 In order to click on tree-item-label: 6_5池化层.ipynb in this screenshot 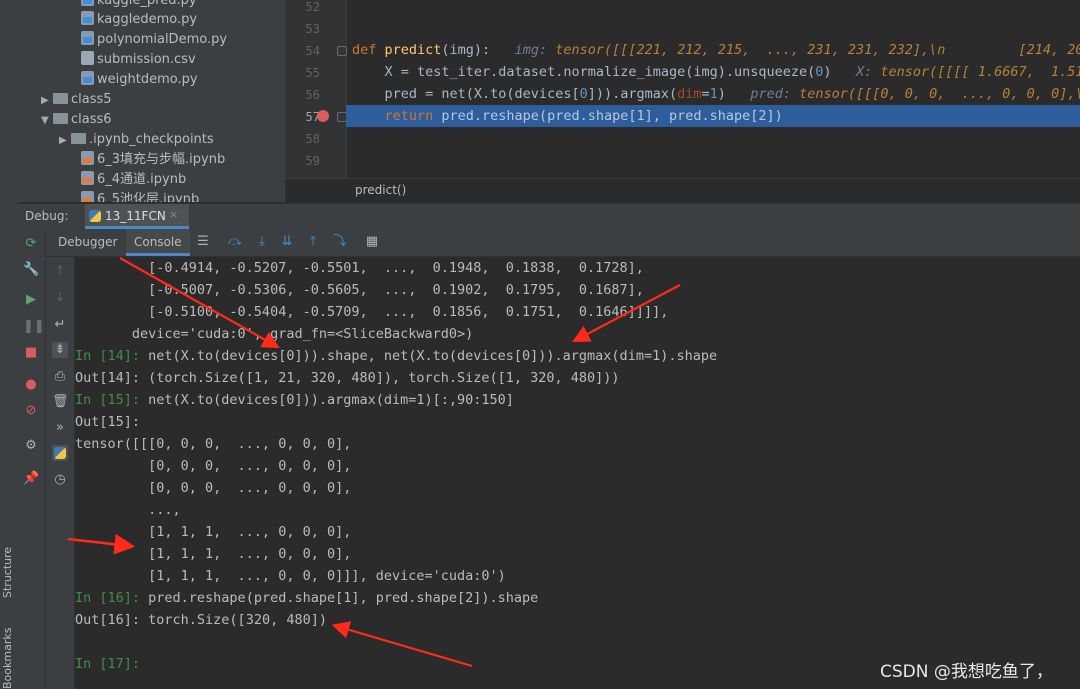, I will do `click(148, 197)`.